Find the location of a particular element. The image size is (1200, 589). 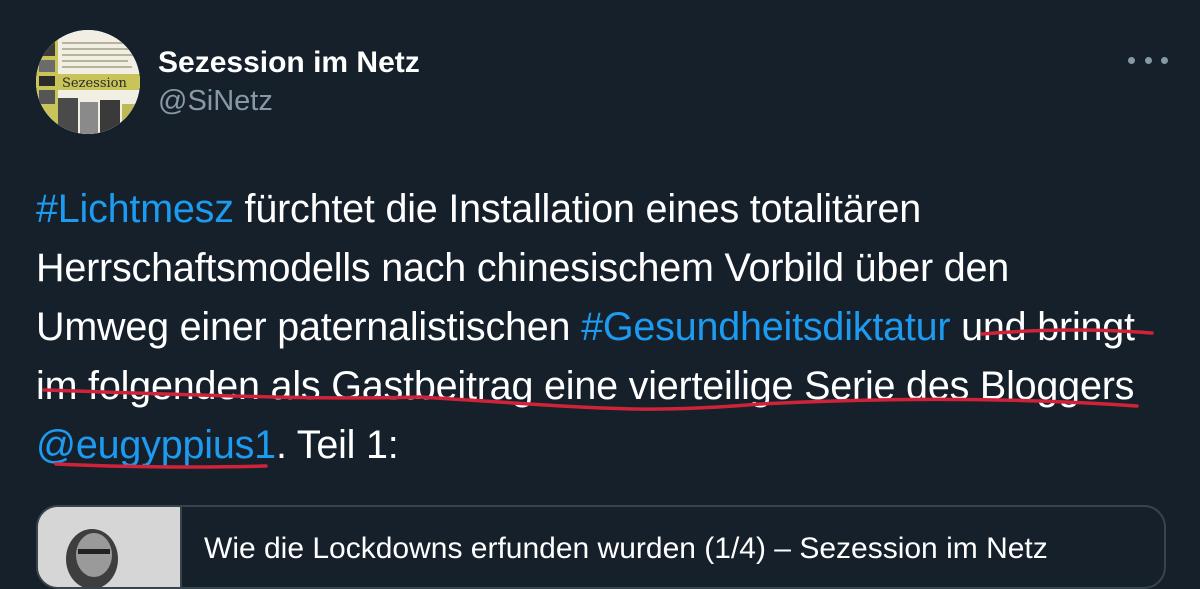

more-options-button is located at coordinates (1148, 60).